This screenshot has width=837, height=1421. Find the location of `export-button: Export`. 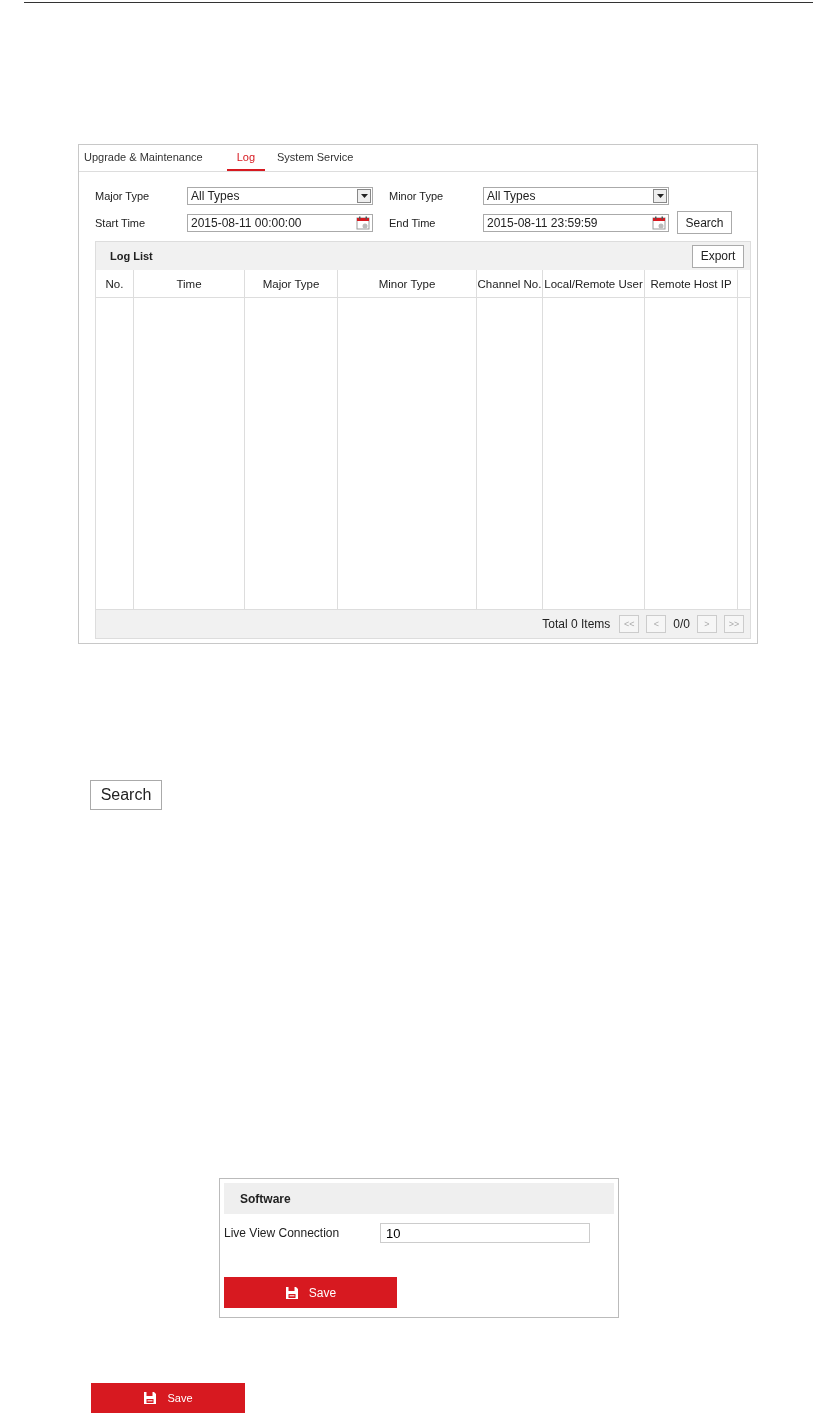

export-button: Export is located at coordinates (718, 256).